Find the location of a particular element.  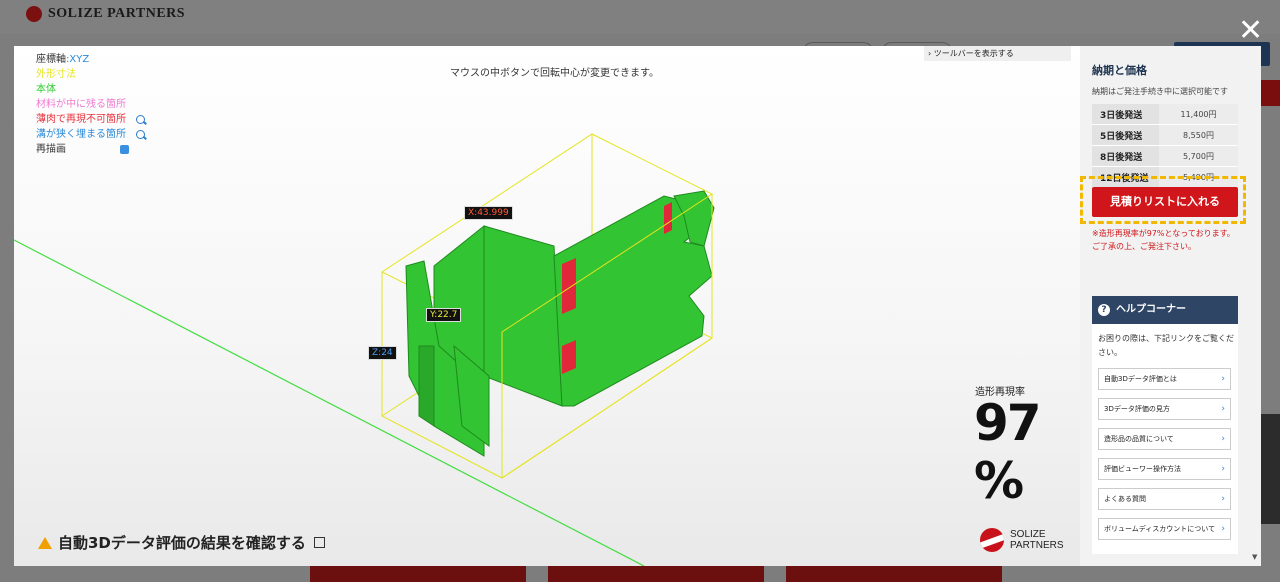

legend-item: 薄肉で再現不可箇所 is located at coordinates (90, 119).